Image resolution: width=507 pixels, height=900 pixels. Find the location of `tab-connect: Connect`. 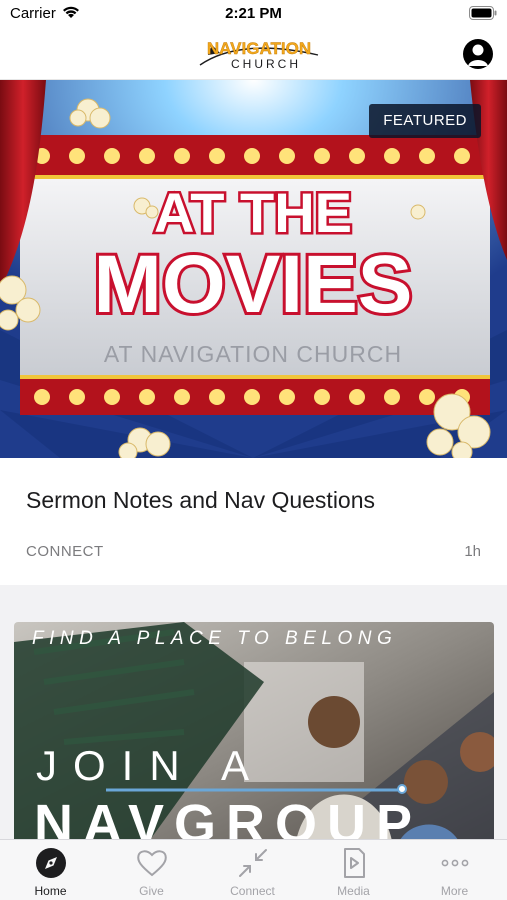

tab-connect: Connect is located at coordinates (252, 870).